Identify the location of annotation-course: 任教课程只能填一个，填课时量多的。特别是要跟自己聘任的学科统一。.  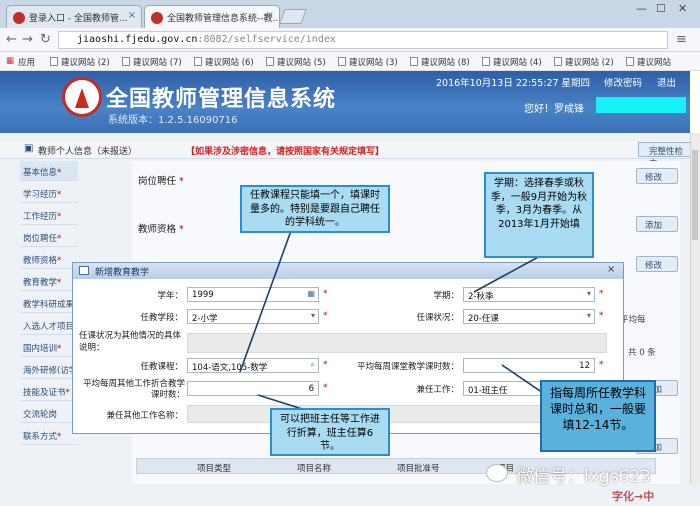
(315, 209).